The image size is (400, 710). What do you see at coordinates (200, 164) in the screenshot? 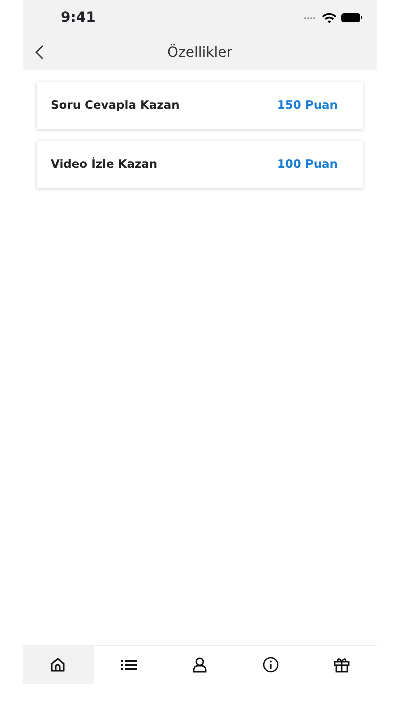
I see `feature-card: Video İzle Kazan 100 Puan` at bounding box center [200, 164].